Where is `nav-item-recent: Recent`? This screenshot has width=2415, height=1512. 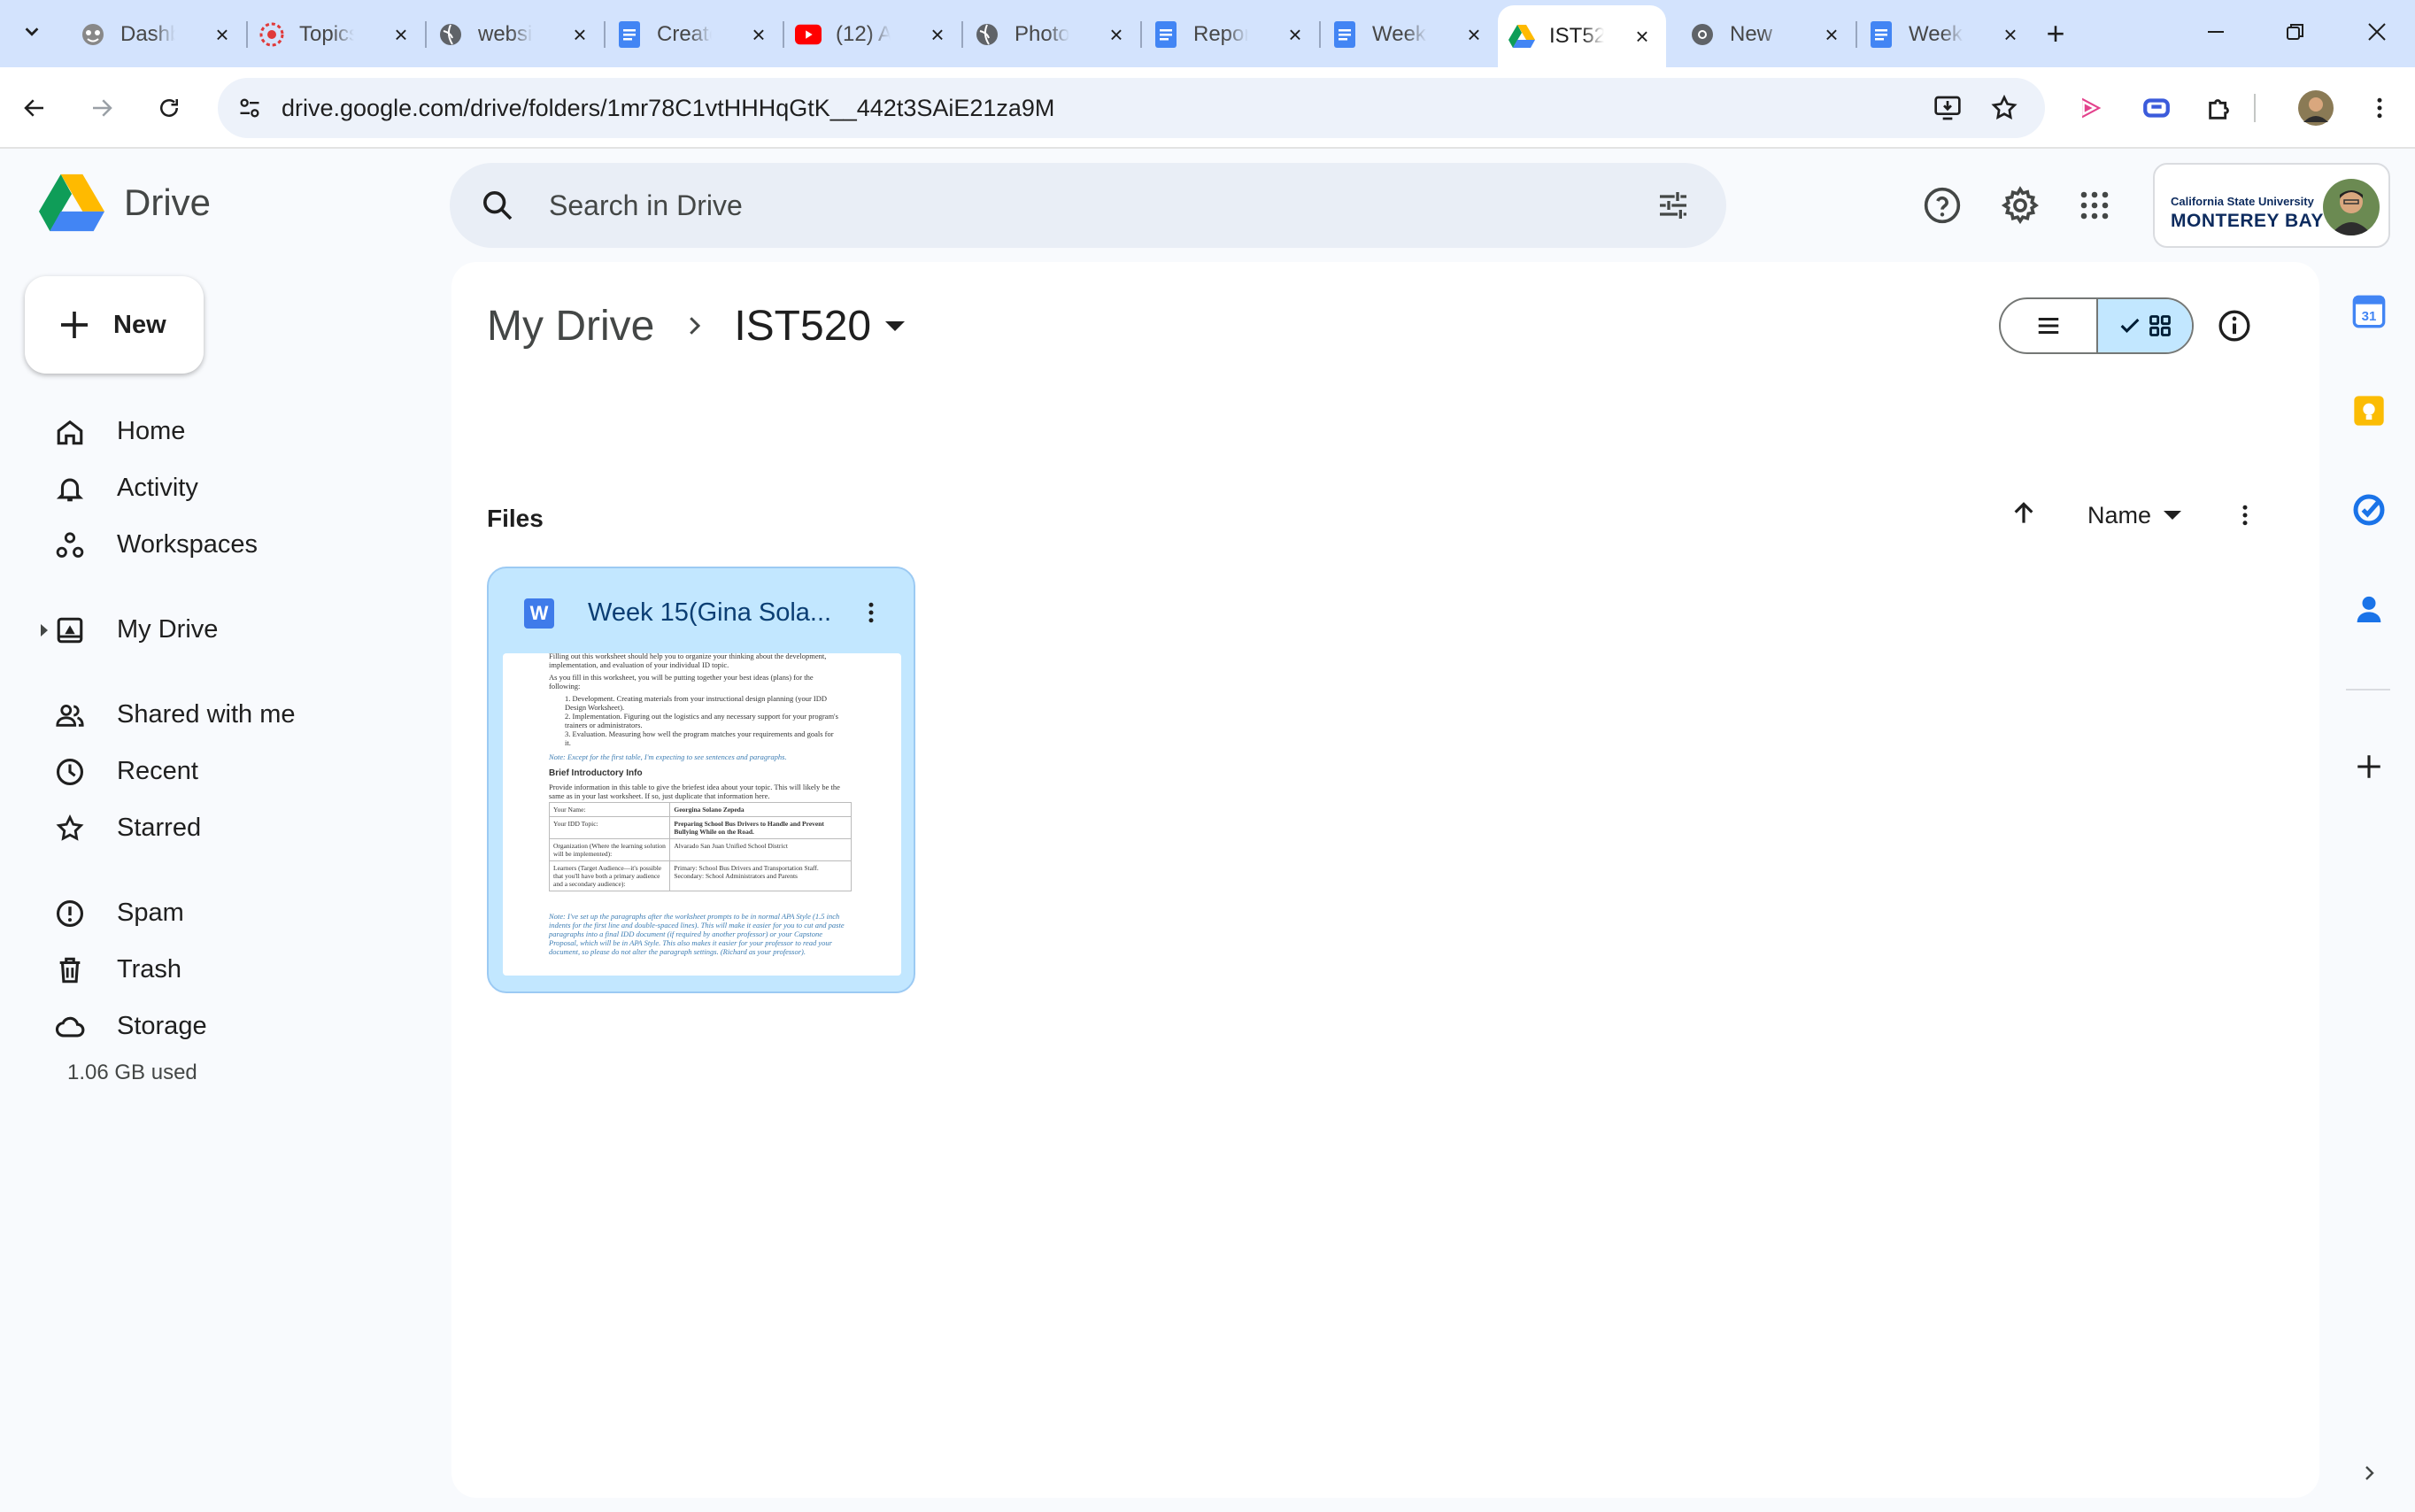
nav-item-recent: Recent is located at coordinates (212, 771).